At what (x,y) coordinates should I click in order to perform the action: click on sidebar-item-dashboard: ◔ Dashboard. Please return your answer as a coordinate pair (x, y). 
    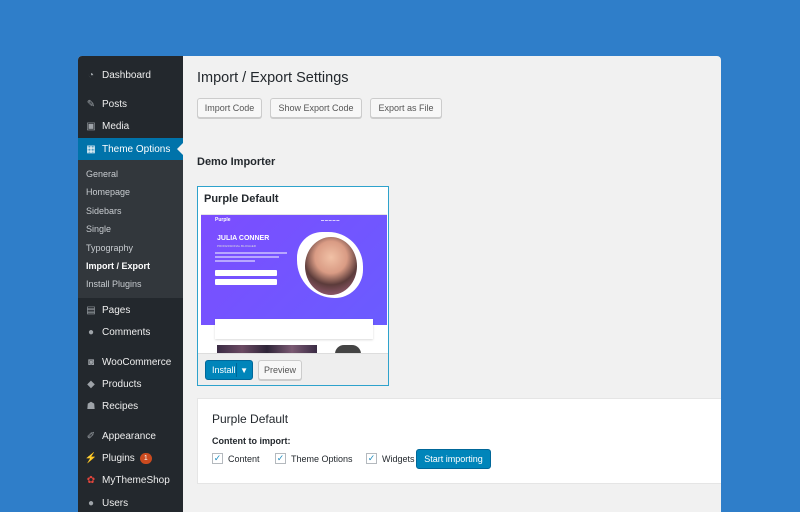
    Looking at the image, I should click on (130, 75).